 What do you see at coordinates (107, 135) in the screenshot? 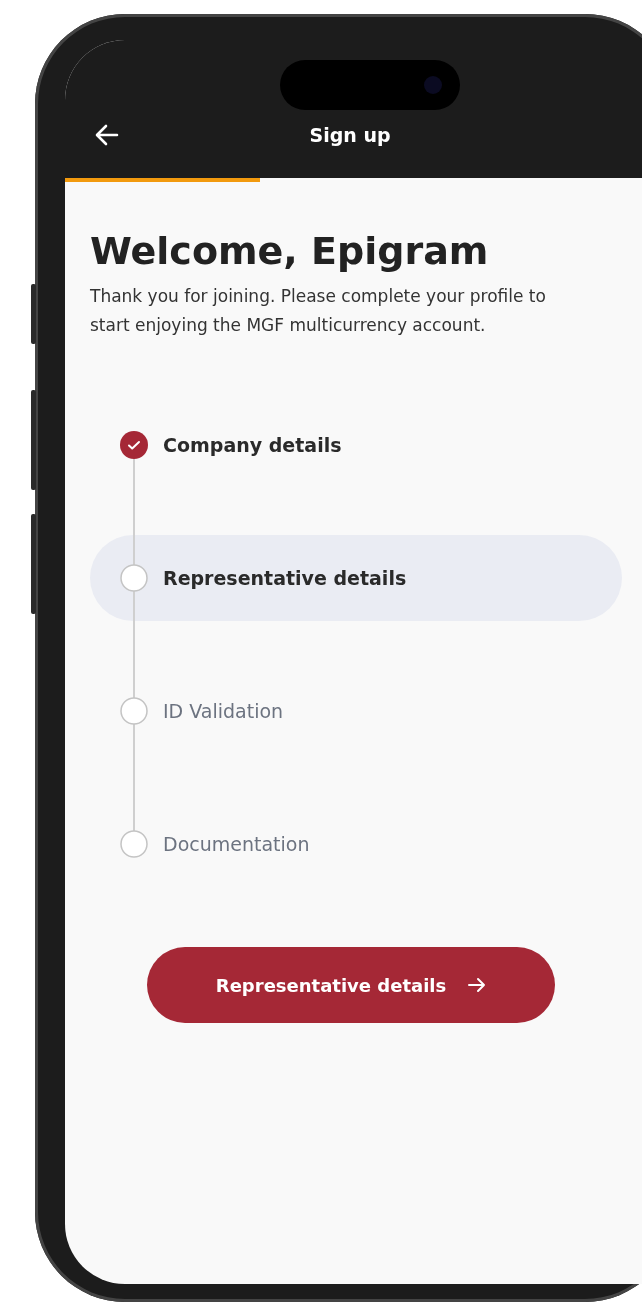
I see `back-arrow-icon` at bounding box center [107, 135].